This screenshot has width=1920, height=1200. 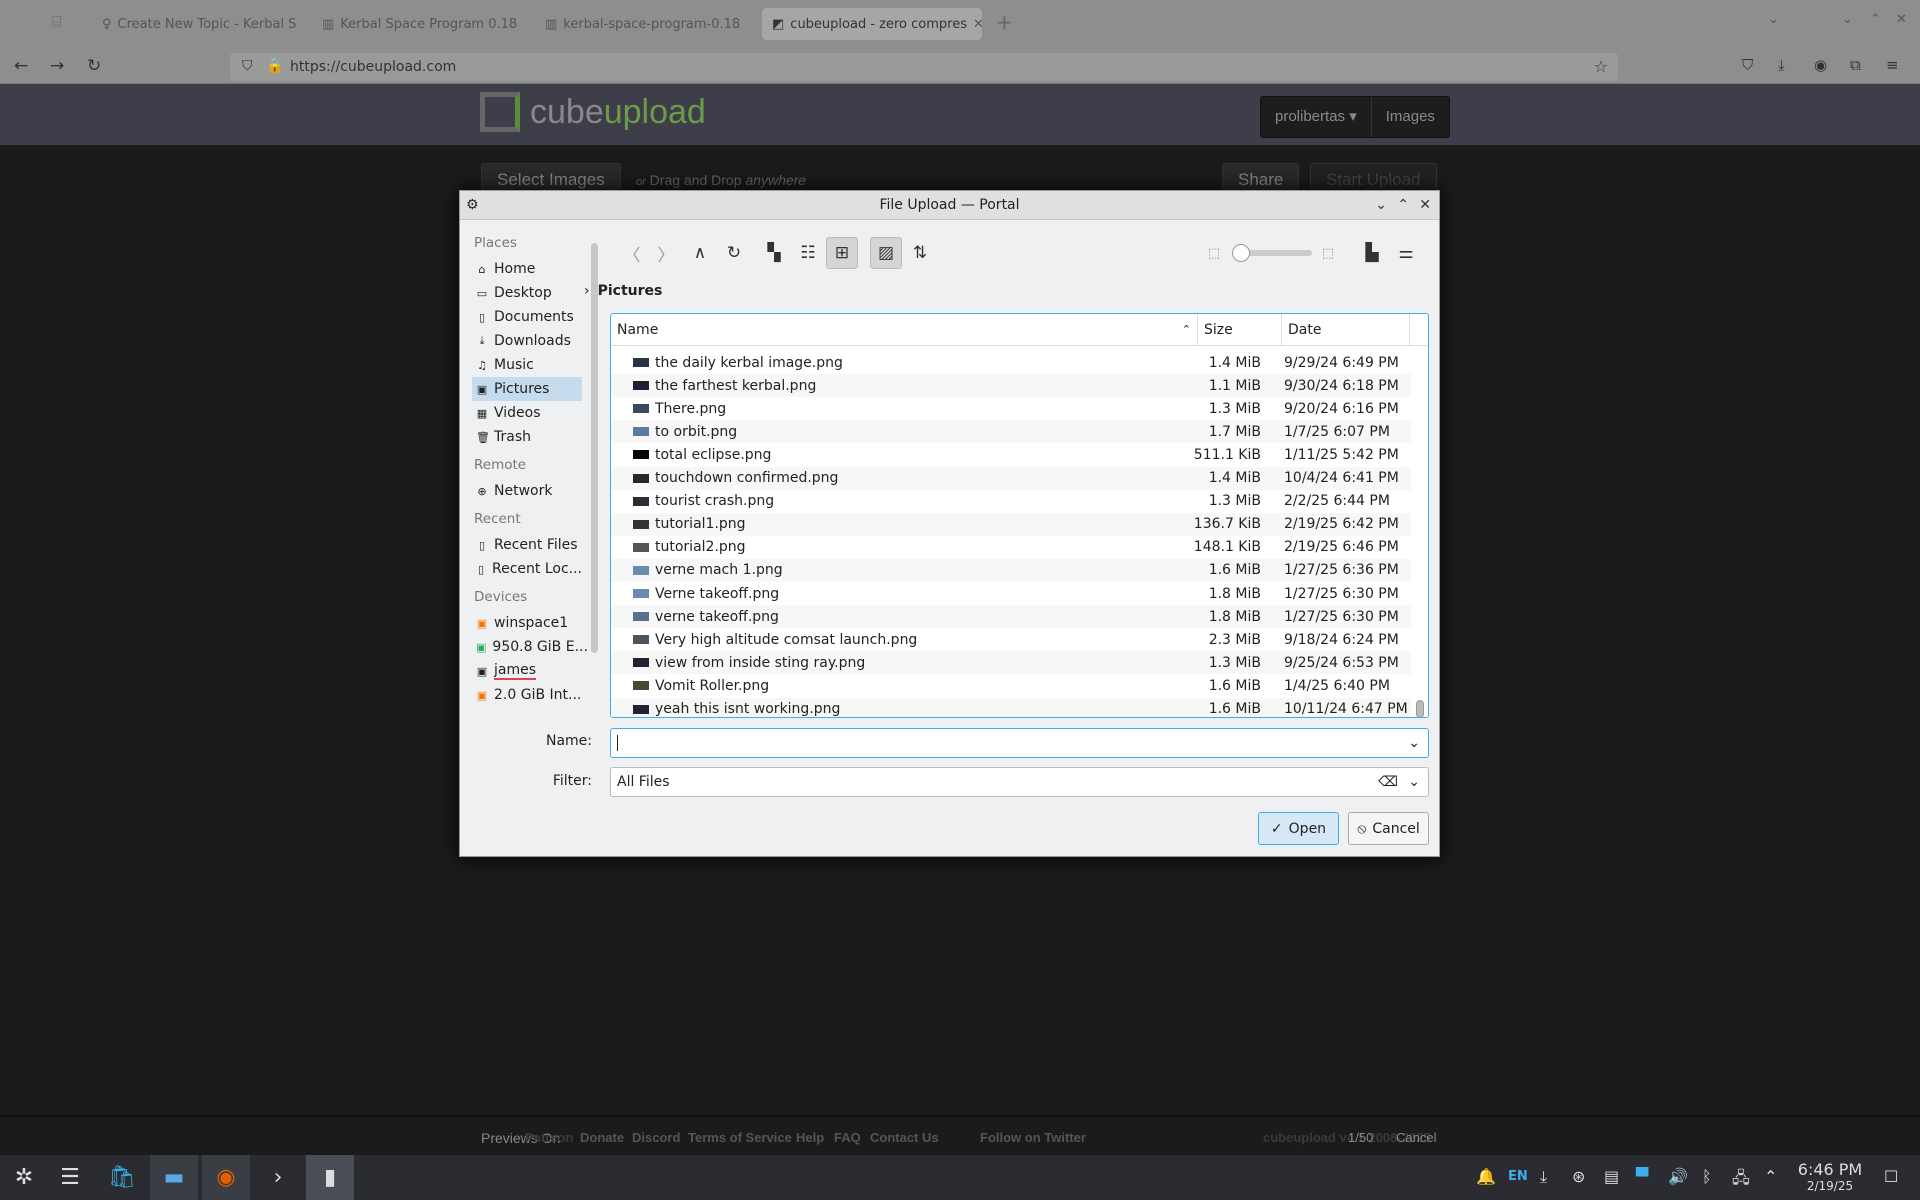 What do you see at coordinates (593, 112) in the screenshot?
I see `cubeupload-logo: cubeupload` at bounding box center [593, 112].